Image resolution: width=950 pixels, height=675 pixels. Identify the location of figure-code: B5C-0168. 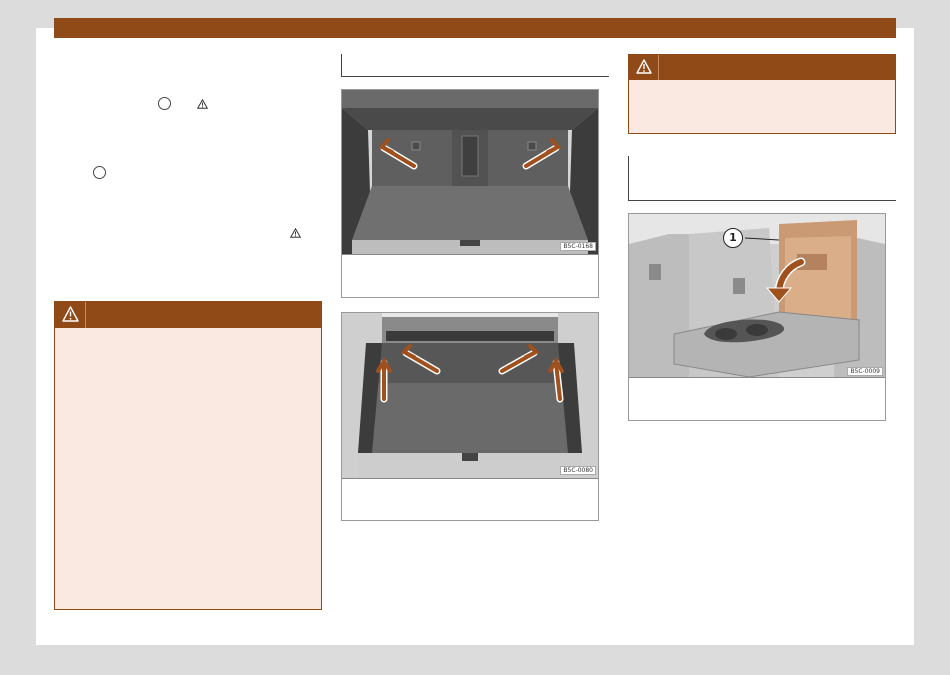
(578, 246).